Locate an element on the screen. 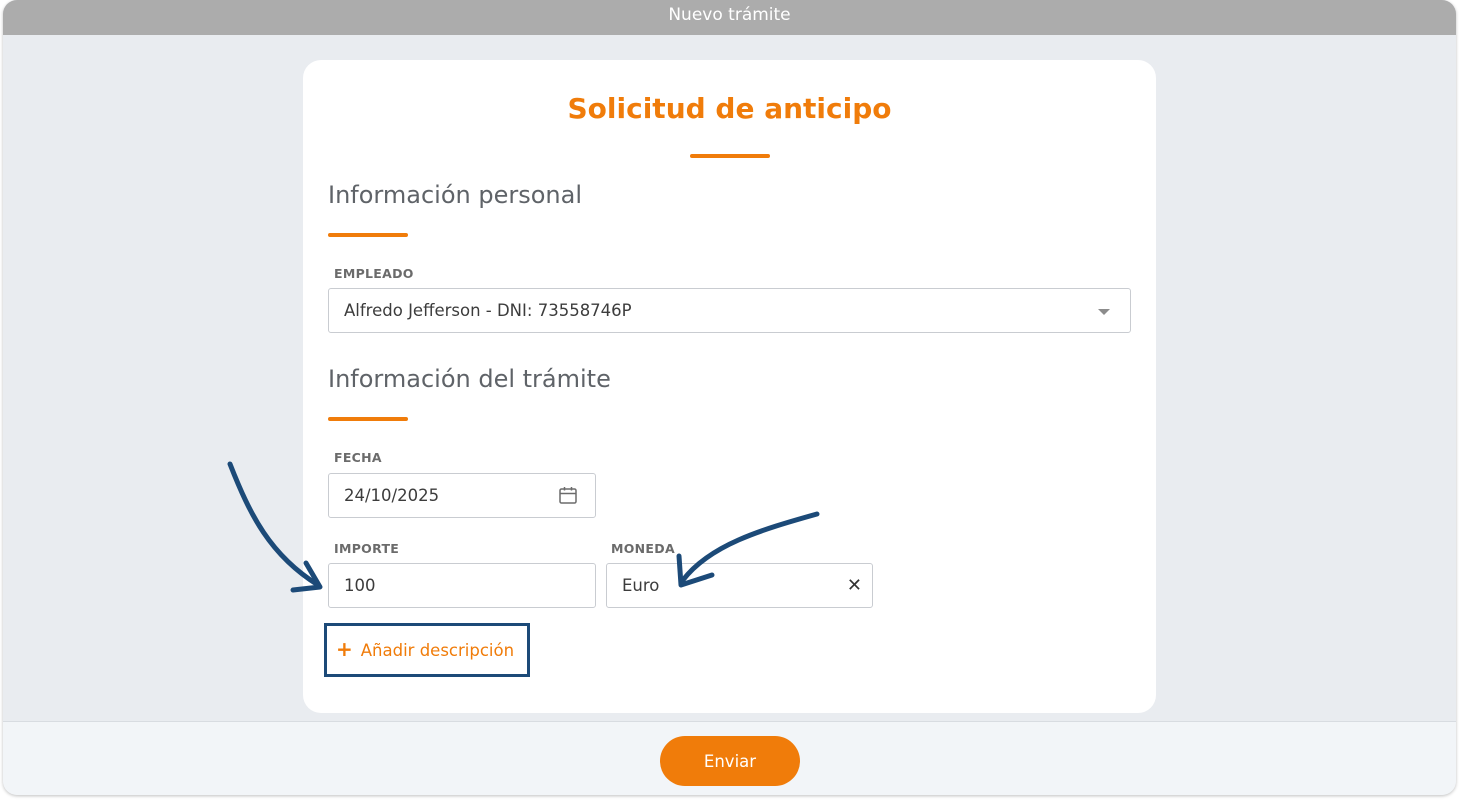 The height and width of the screenshot is (801, 1459). calendar-icon is located at coordinates (568, 495).